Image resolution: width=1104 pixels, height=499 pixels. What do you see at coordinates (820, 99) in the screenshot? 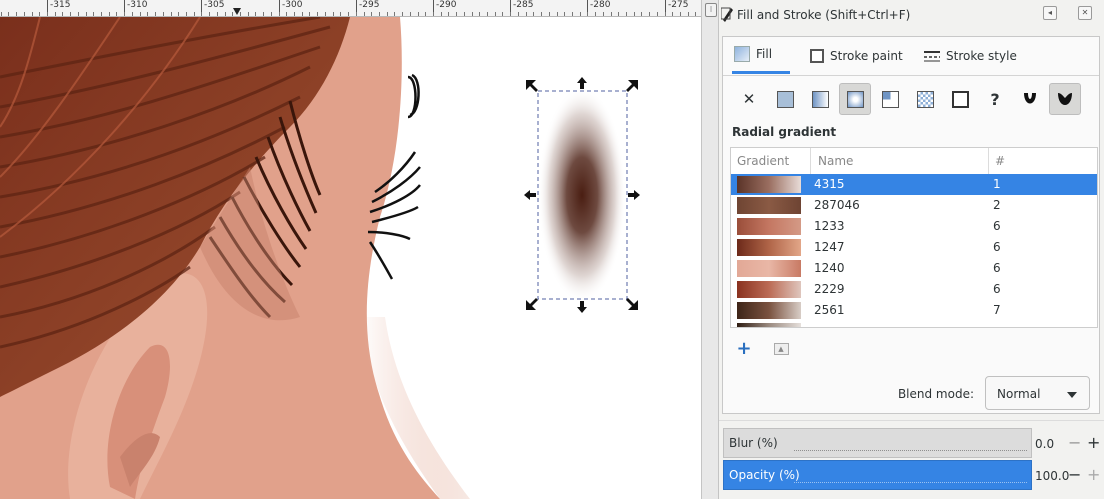
I see `linear-gradient-button` at bounding box center [820, 99].